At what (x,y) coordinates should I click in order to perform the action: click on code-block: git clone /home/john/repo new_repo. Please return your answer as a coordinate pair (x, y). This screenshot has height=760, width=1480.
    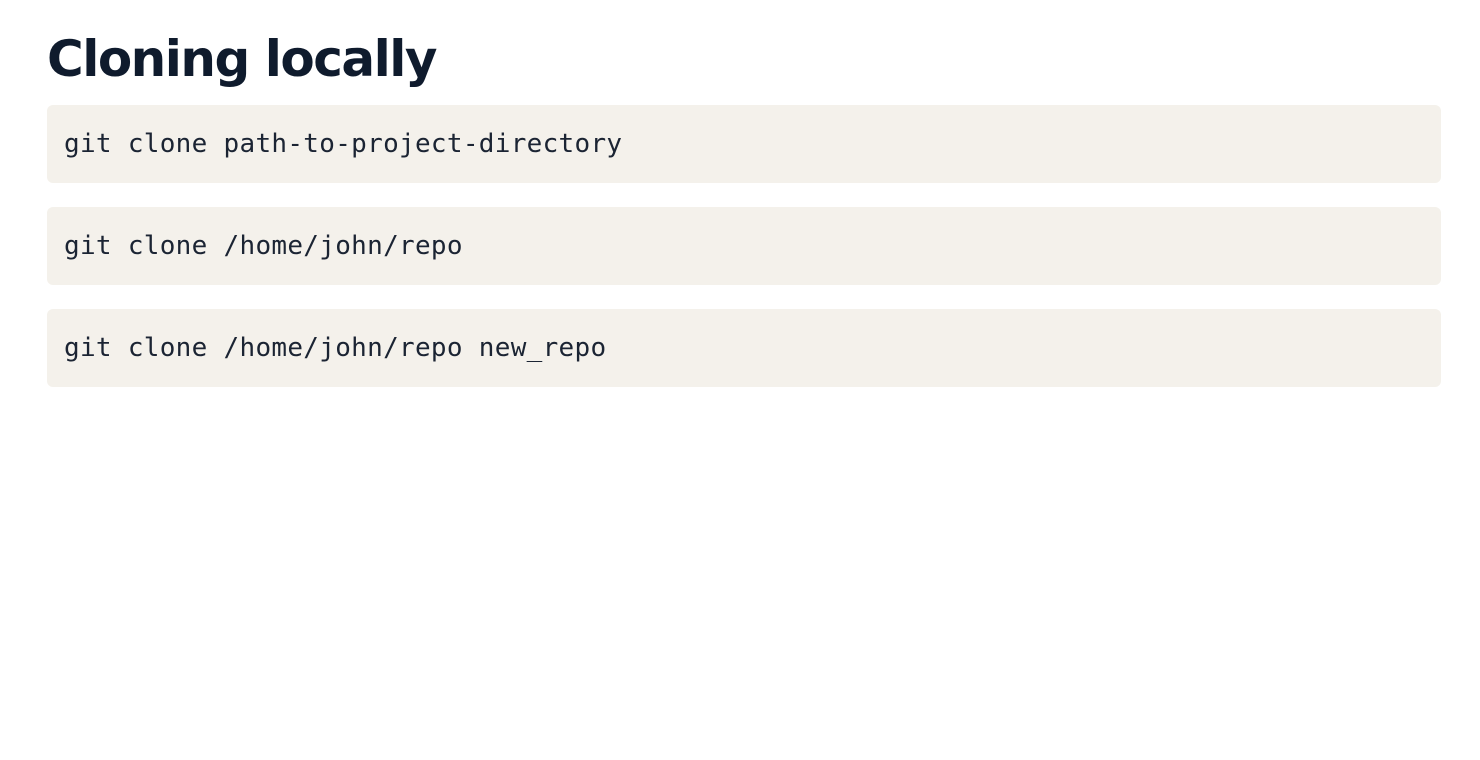
    Looking at the image, I should click on (744, 348).